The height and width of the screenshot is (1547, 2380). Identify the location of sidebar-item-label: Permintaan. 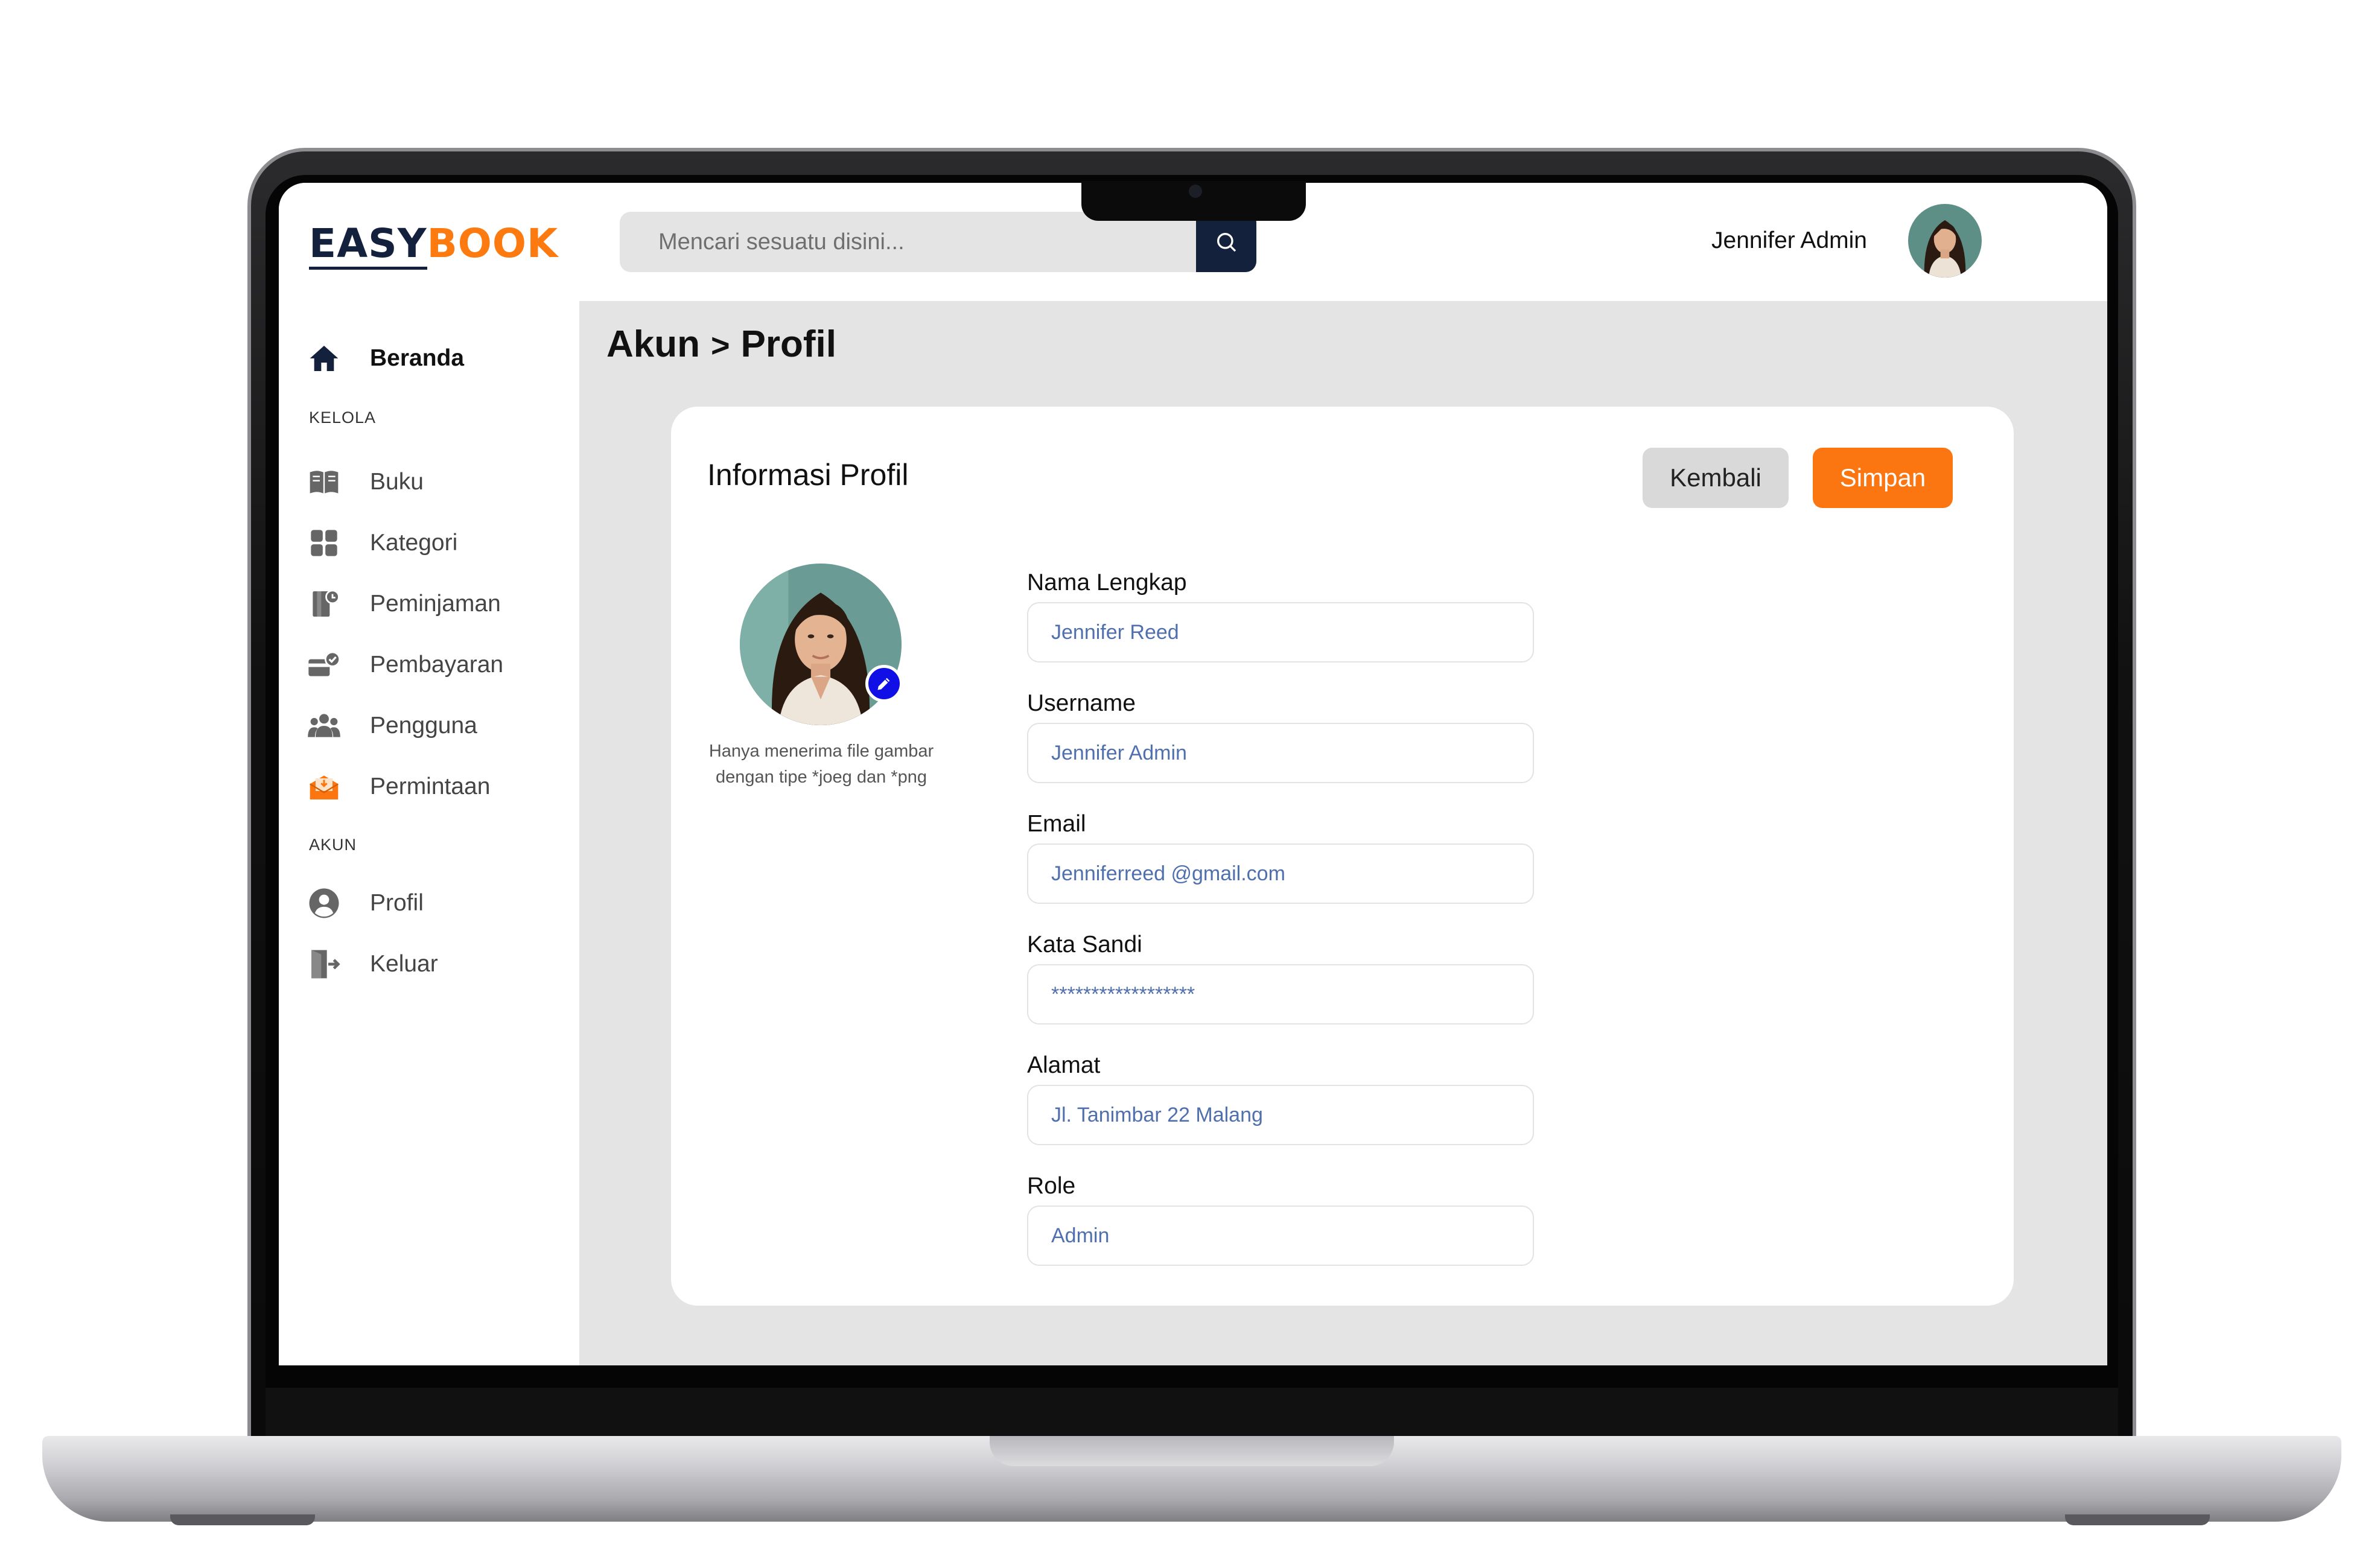
(431, 787).